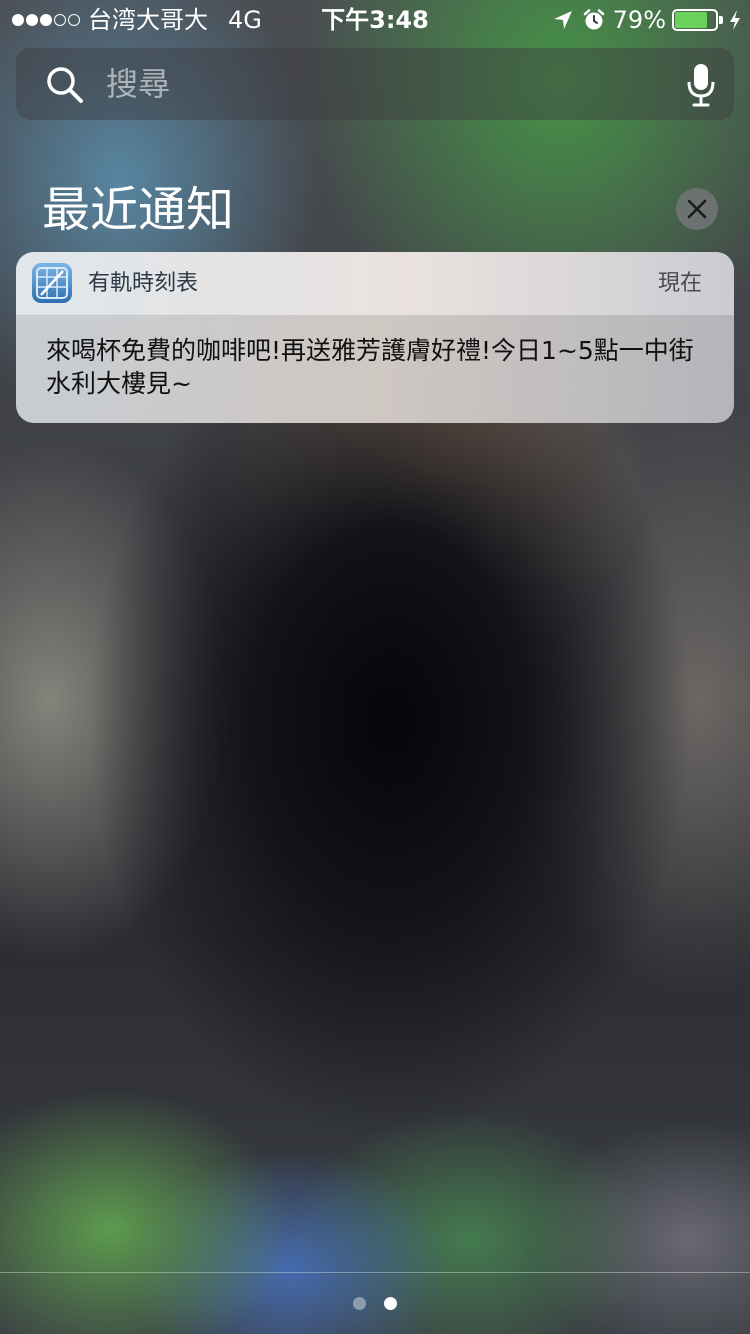 The height and width of the screenshot is (1334, 750). I want to click on divider, so click(375, 1272).